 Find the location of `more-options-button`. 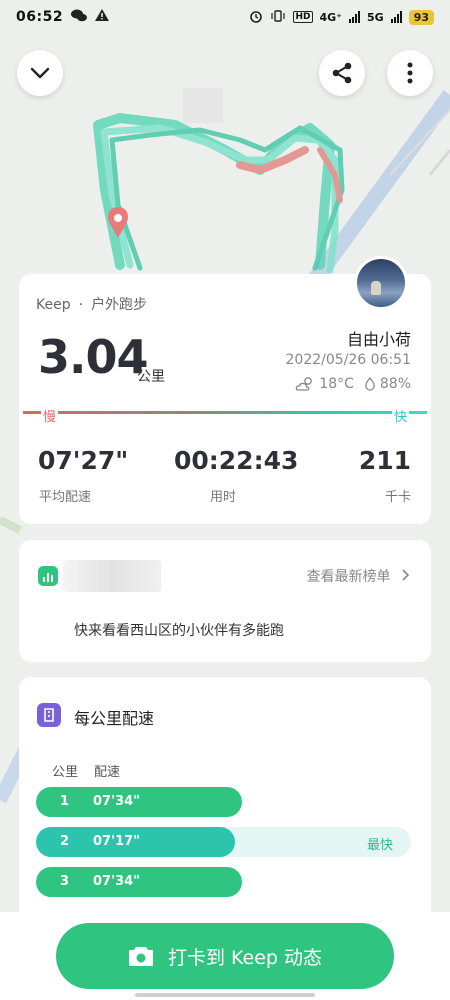

more-options-button is located at coordinates (410, 73).